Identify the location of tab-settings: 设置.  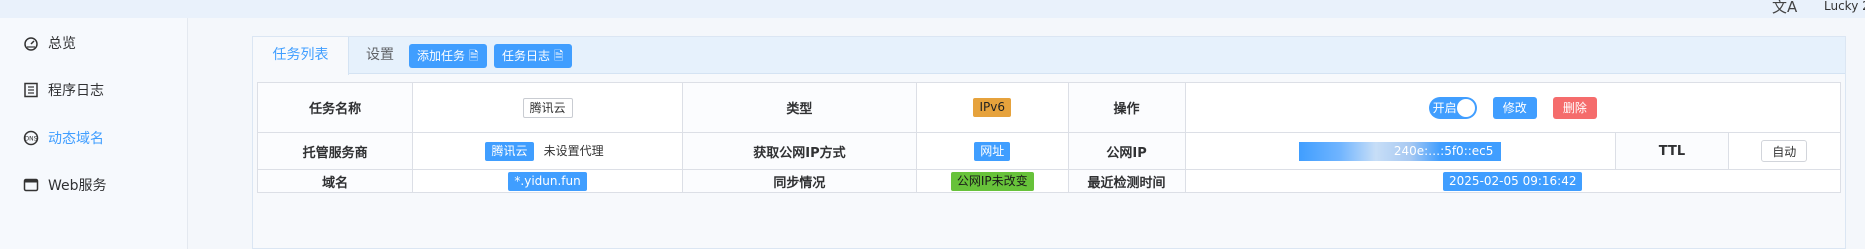
(380, 55).